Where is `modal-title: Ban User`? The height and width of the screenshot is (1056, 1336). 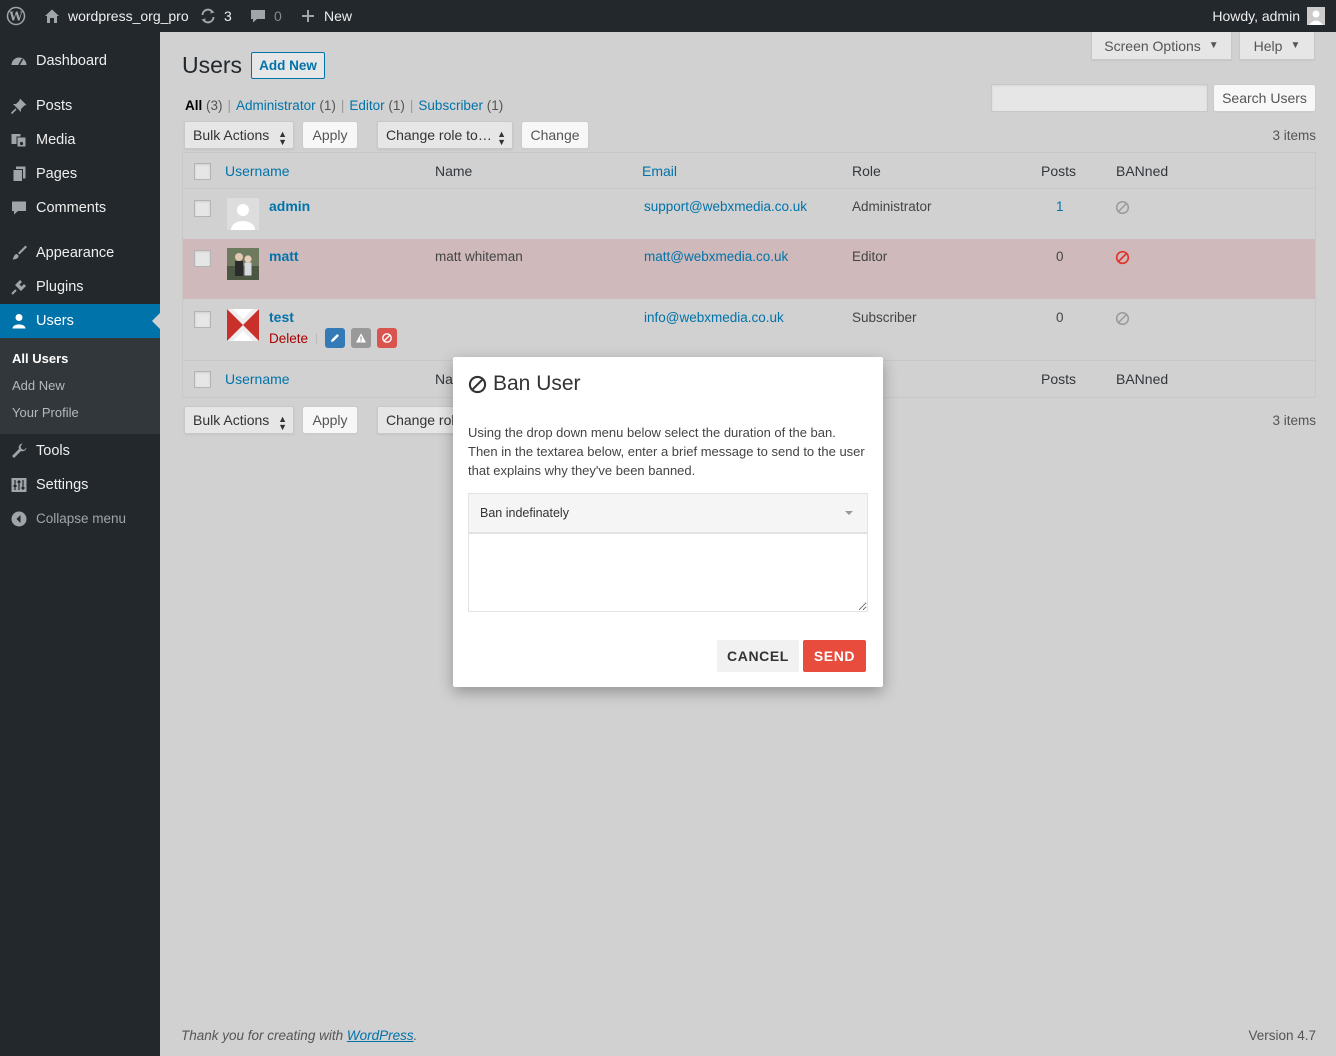
modal-title: Ban User is located at coordinates (524, 384).